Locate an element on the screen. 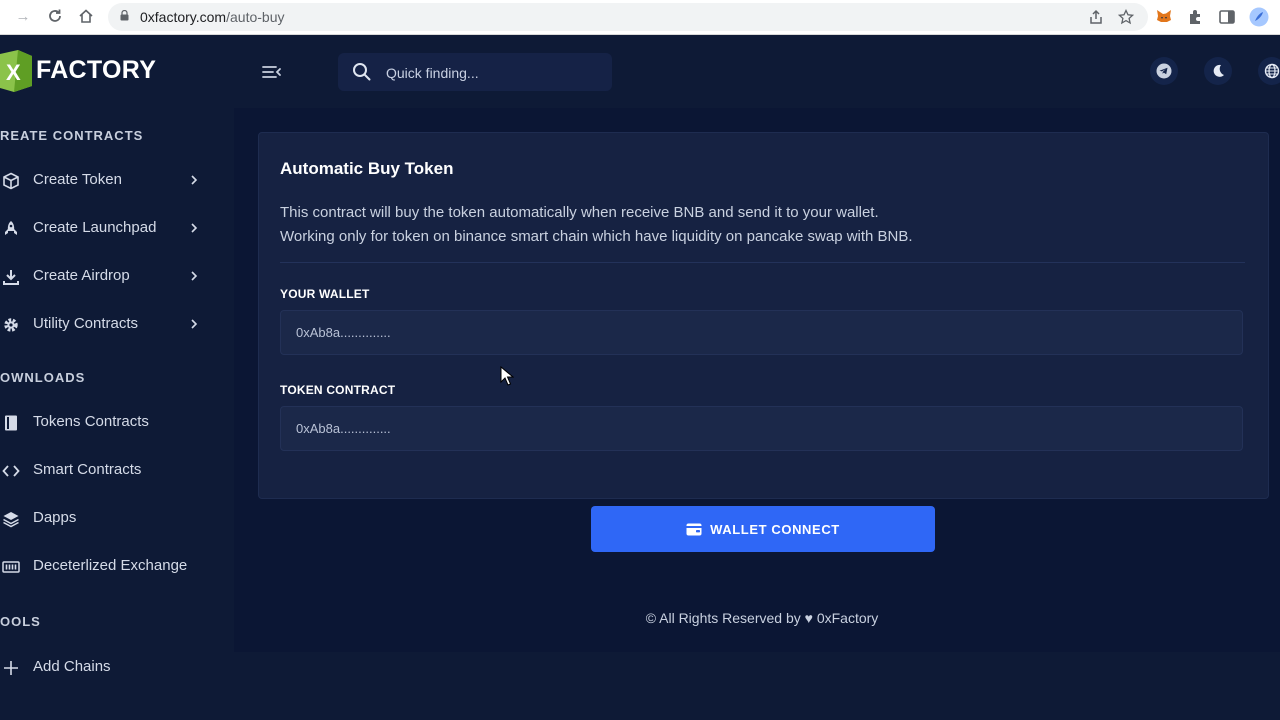 This screenshot has height=720, width=1280. divider is located at coordinates (762, 262).